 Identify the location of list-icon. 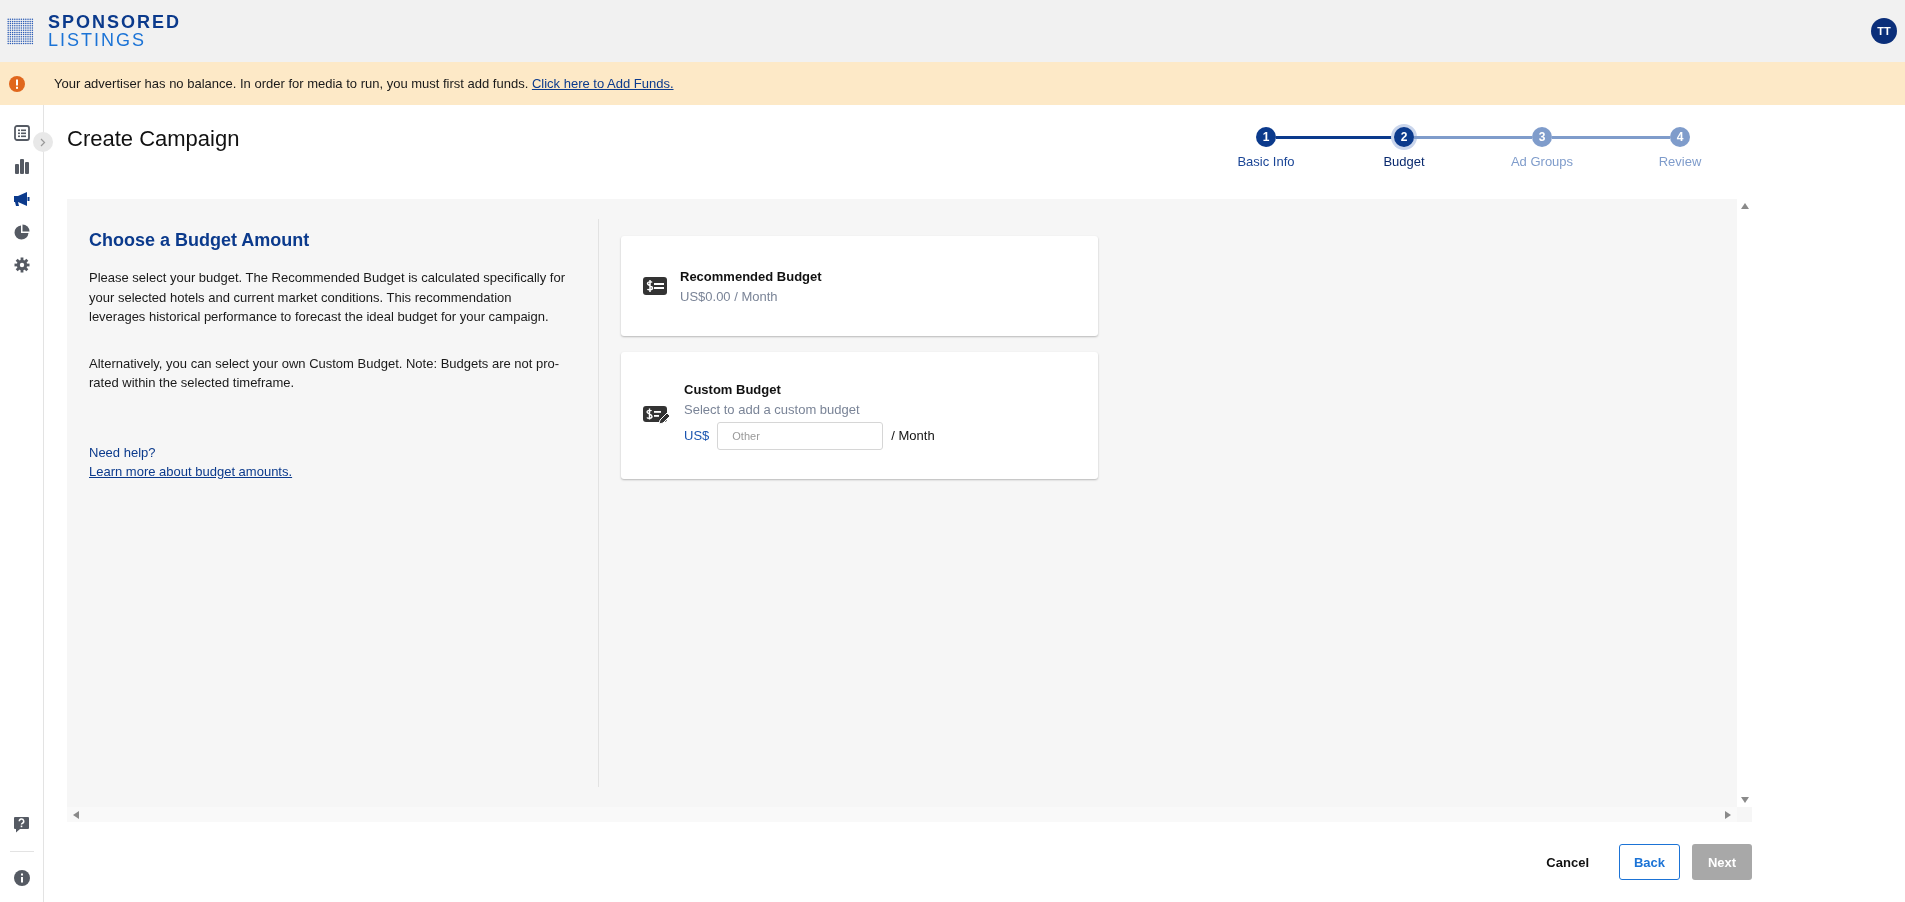
(21, 133).